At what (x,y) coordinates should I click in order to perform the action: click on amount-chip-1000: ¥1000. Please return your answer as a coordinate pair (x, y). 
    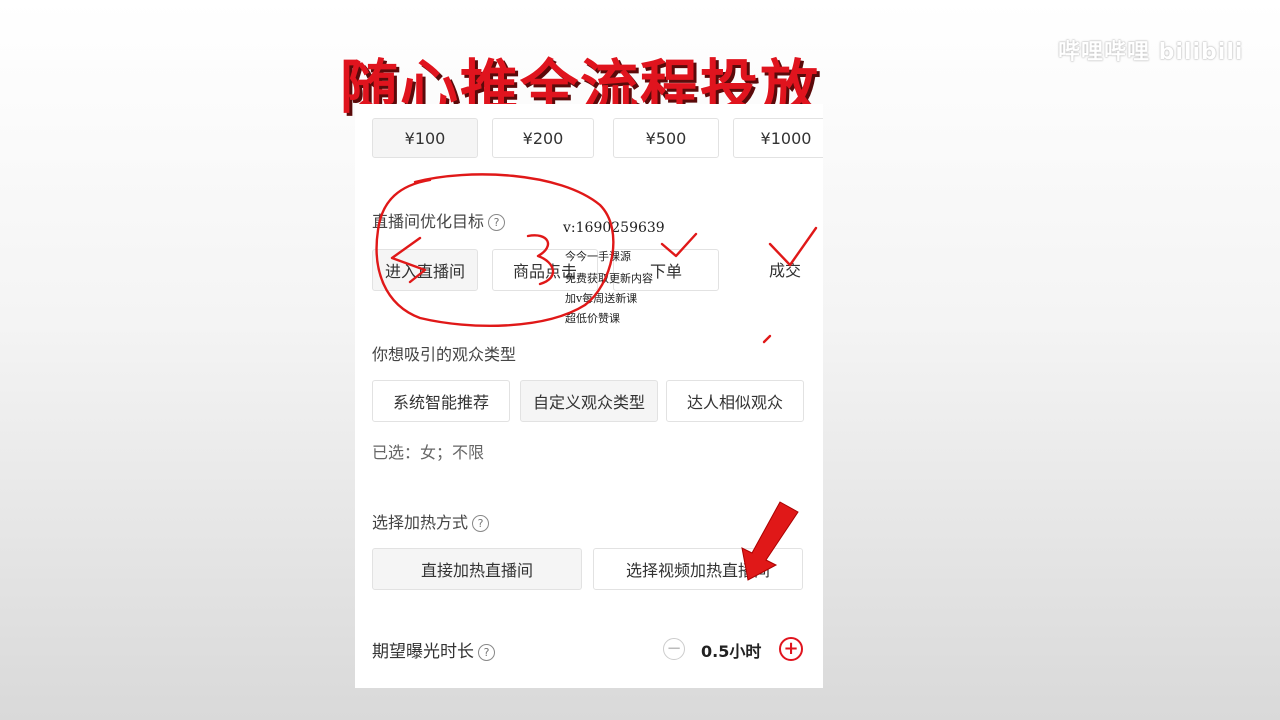
    Looking at the image, I should click on (778, 138).